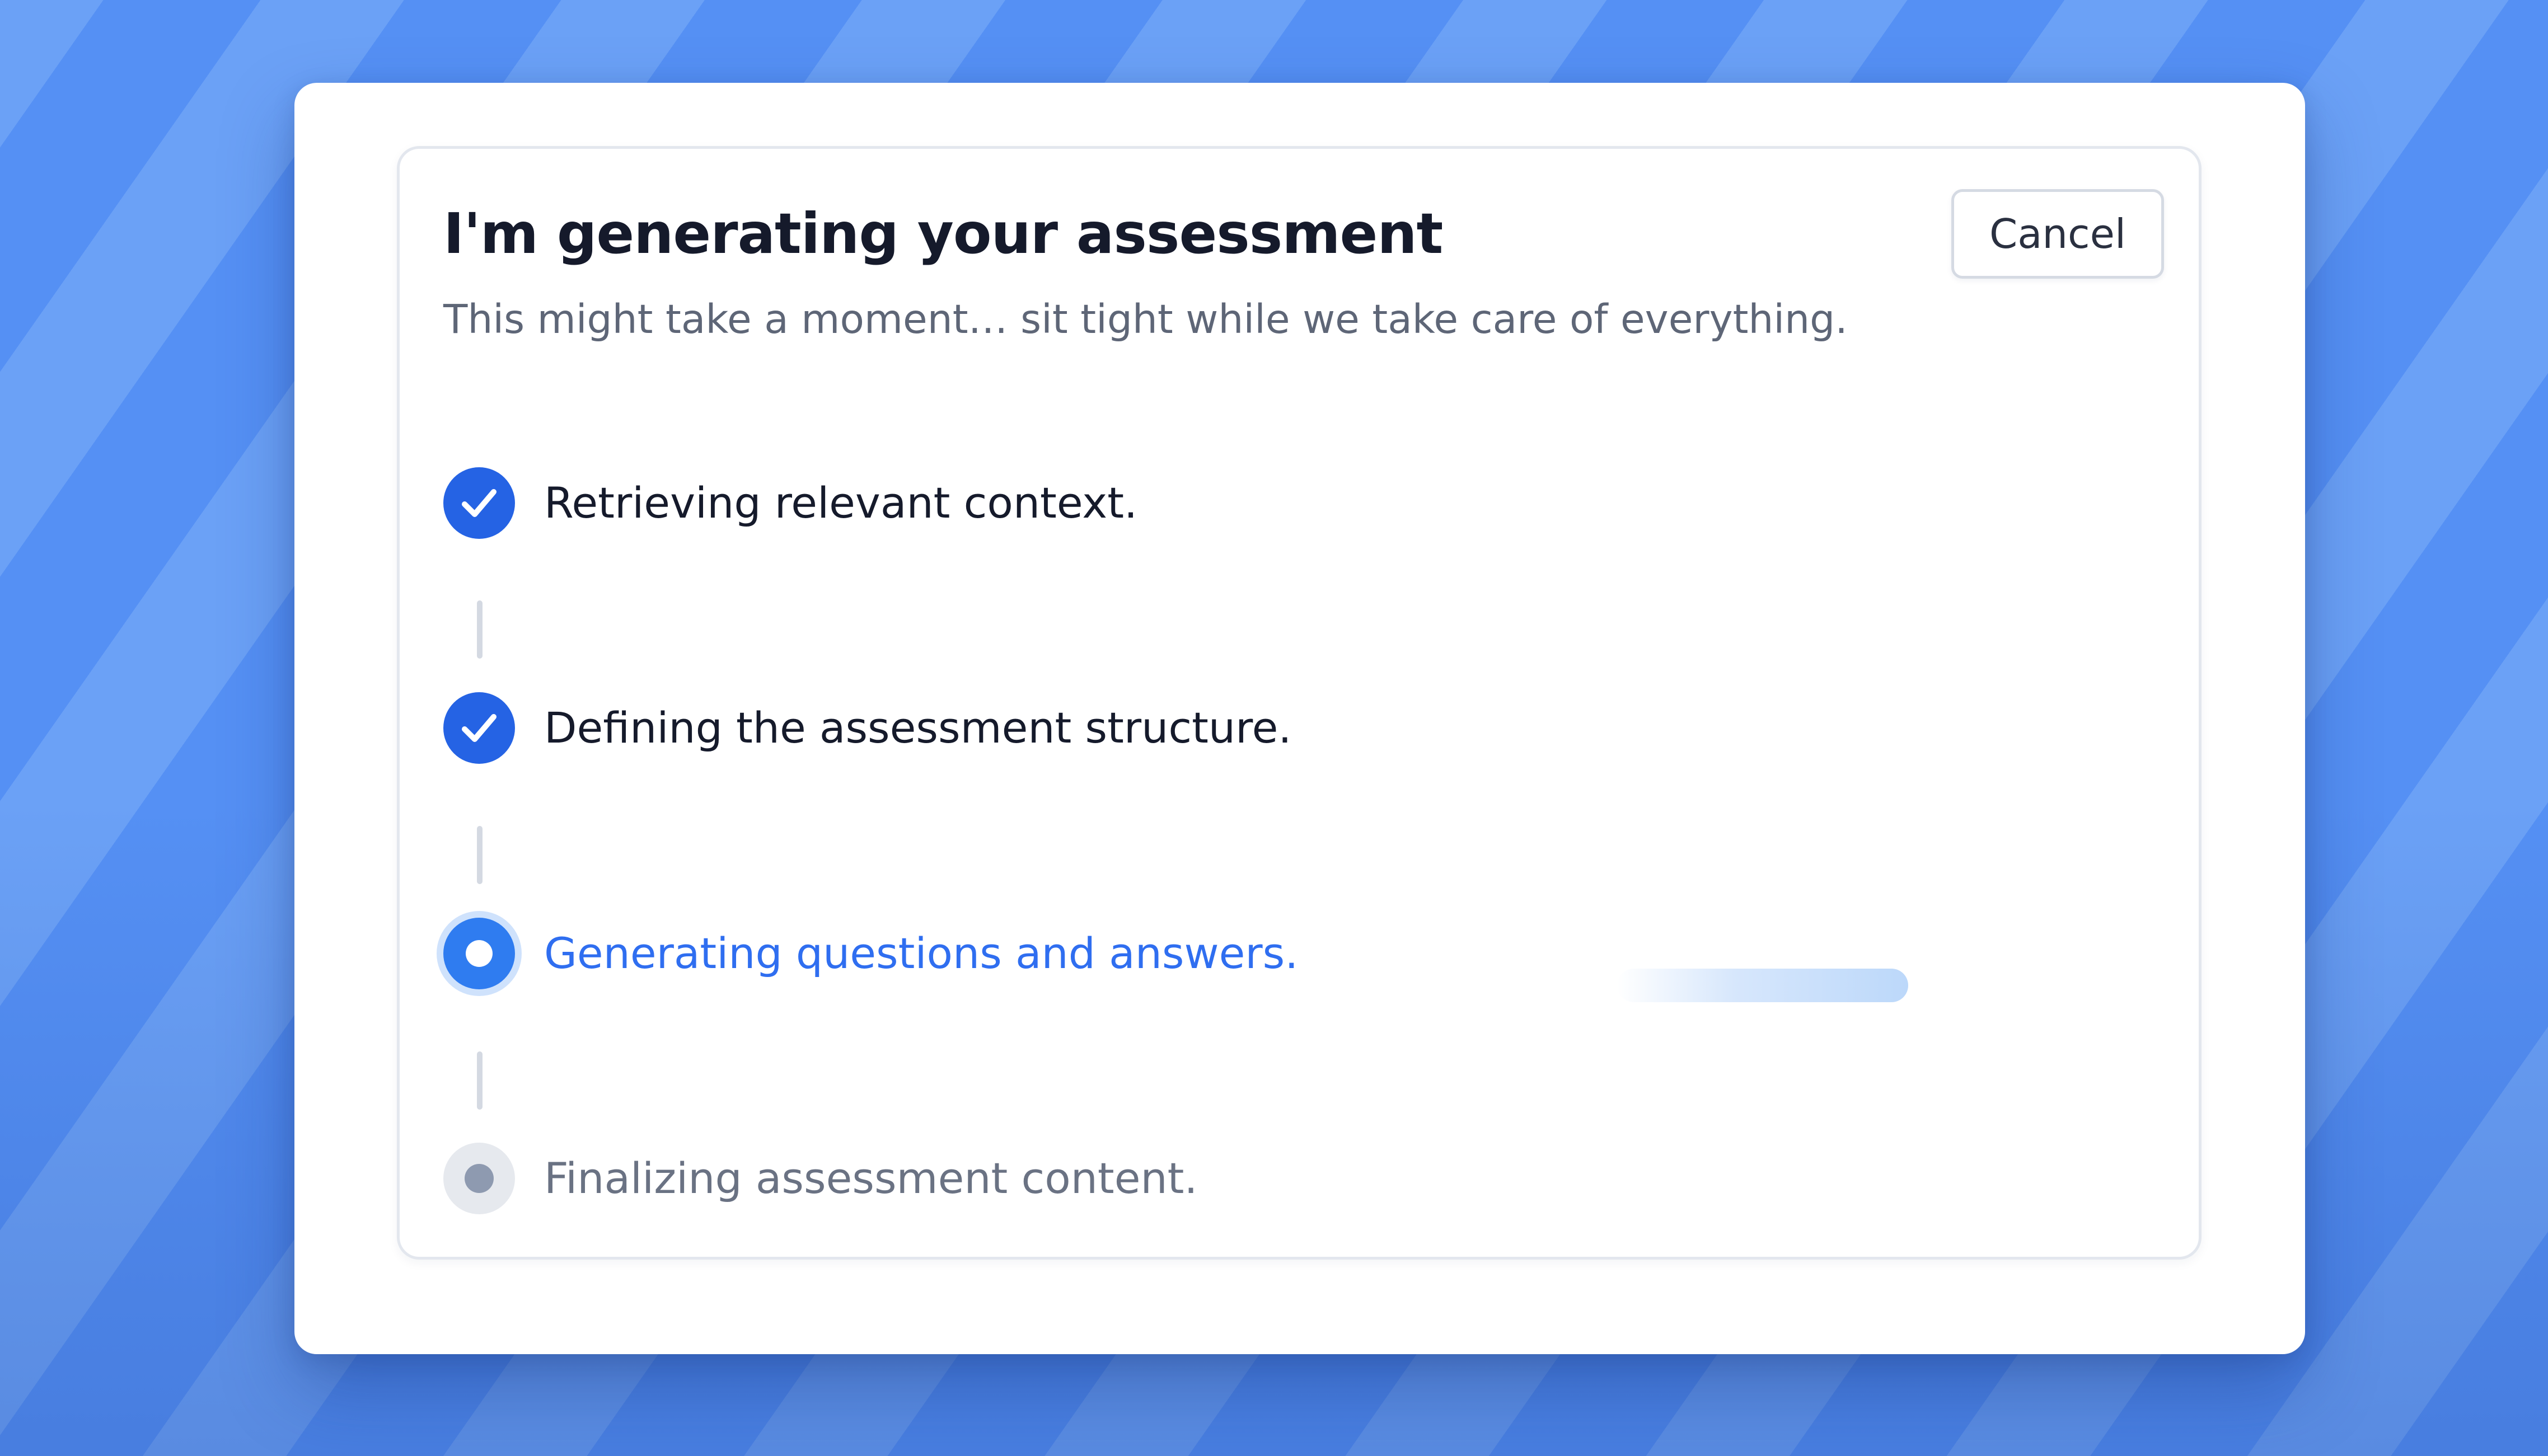  What do you see at coordinates (841, 503) in the screenshot?
I see `step-label: Retrieving relevant context.` at bounding box center [841, 503].